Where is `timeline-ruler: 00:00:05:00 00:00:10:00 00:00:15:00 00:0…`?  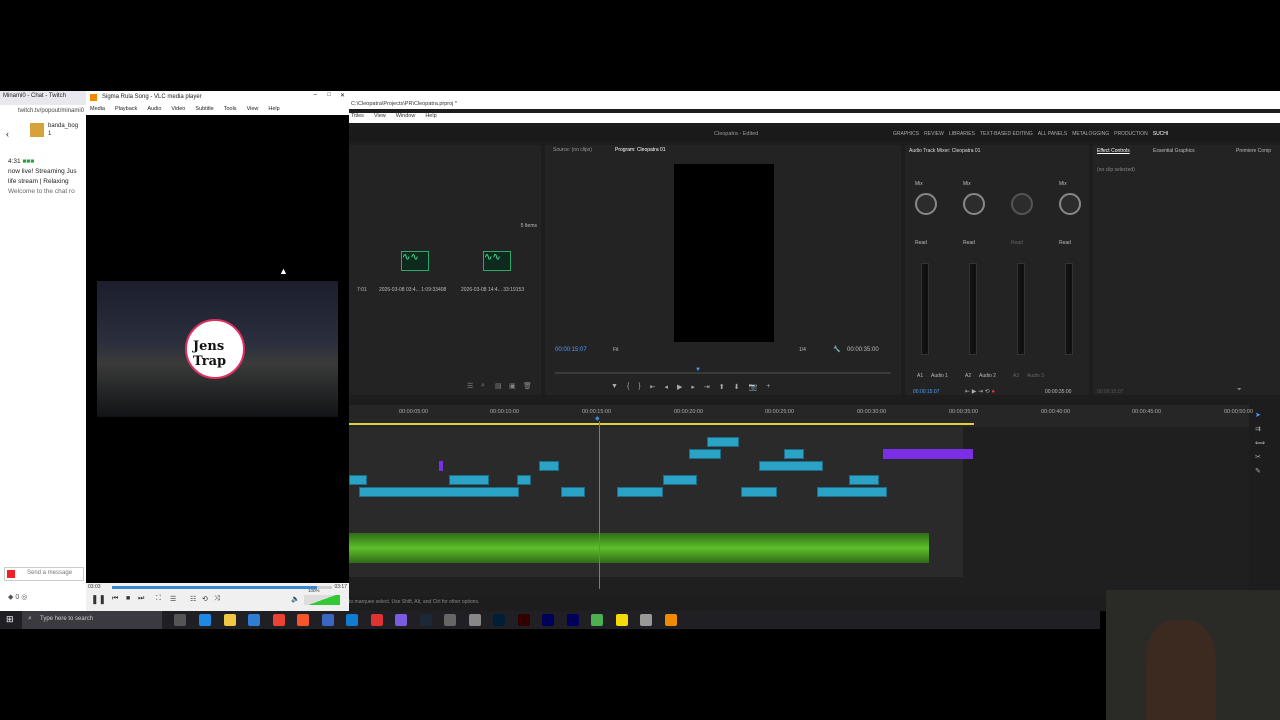
timeline-ruler: 00:00:05:00 00:00:10:00 00:00:15:00 00:0… is located at coordinates (801, 416).